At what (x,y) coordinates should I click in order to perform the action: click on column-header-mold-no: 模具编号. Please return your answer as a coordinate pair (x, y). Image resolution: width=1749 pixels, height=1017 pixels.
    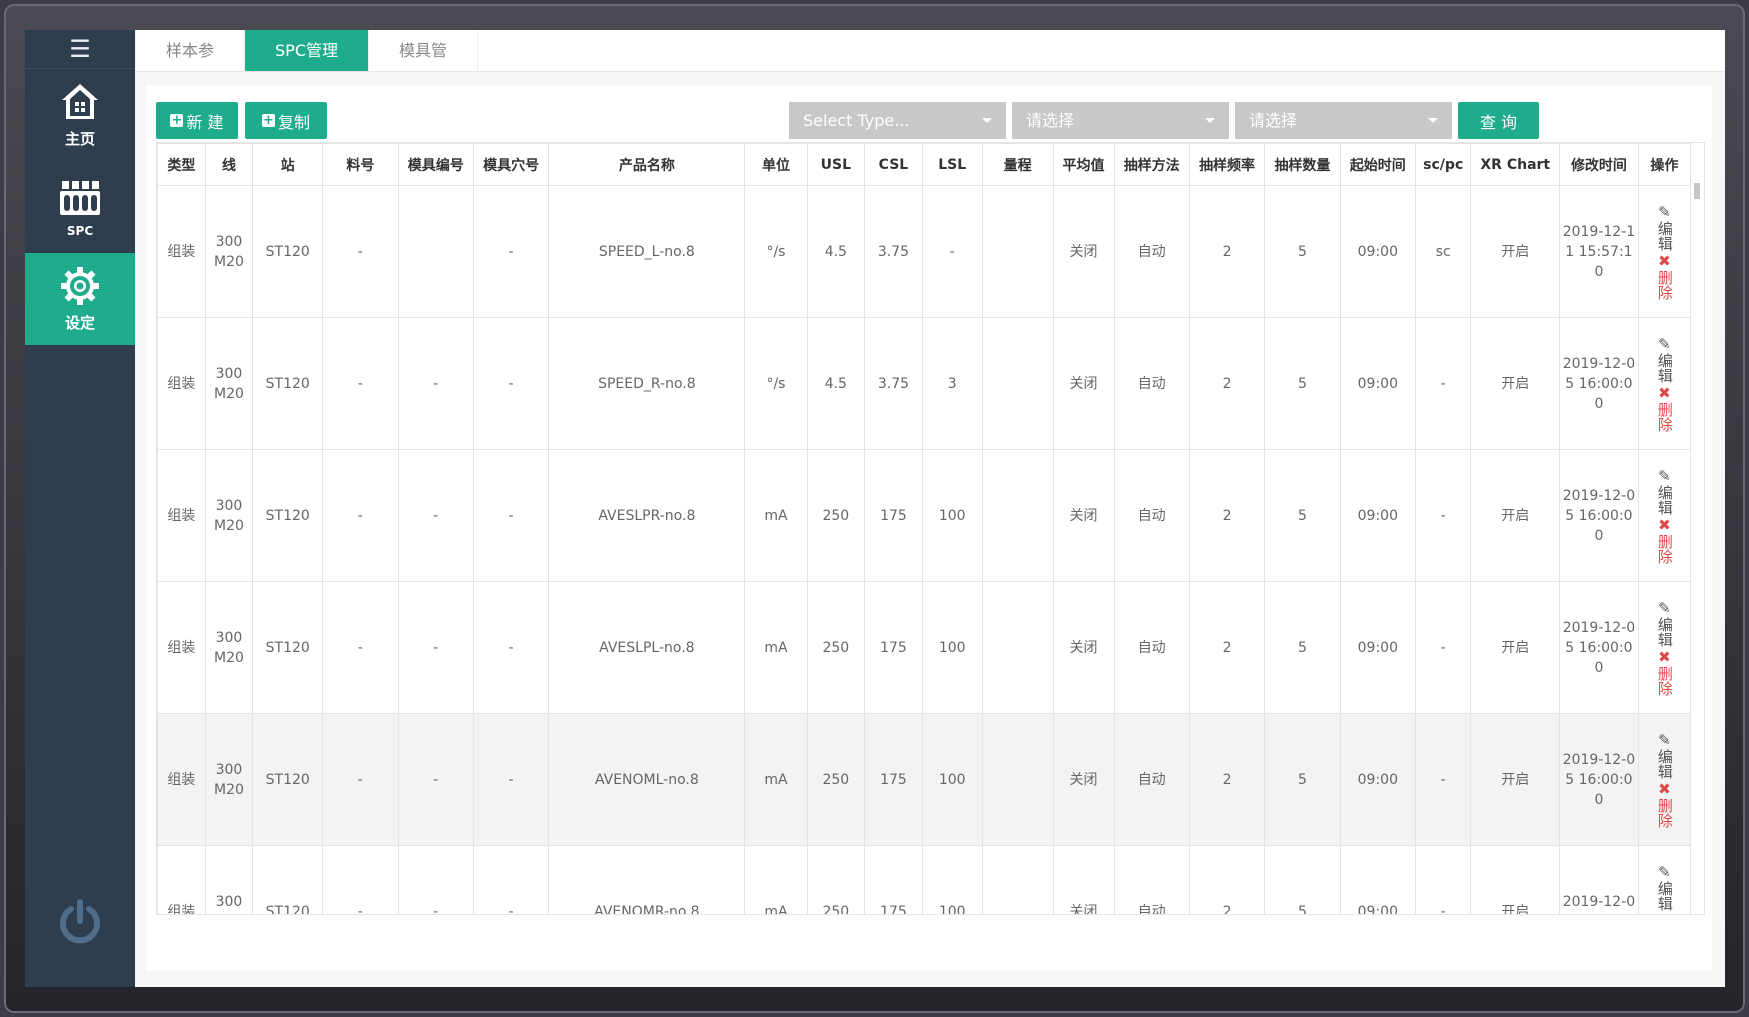
    Looking at the image, I should click on (435, 164).